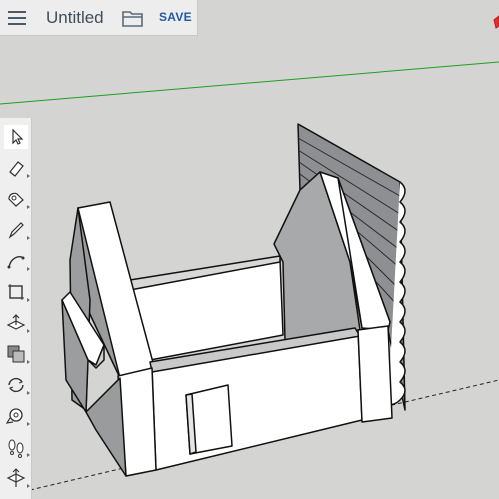 This screenshot has width=499, height=499. Describe the element at coordinates (17, 478) in the screenshot. I see `section-plane-icon` at that location.